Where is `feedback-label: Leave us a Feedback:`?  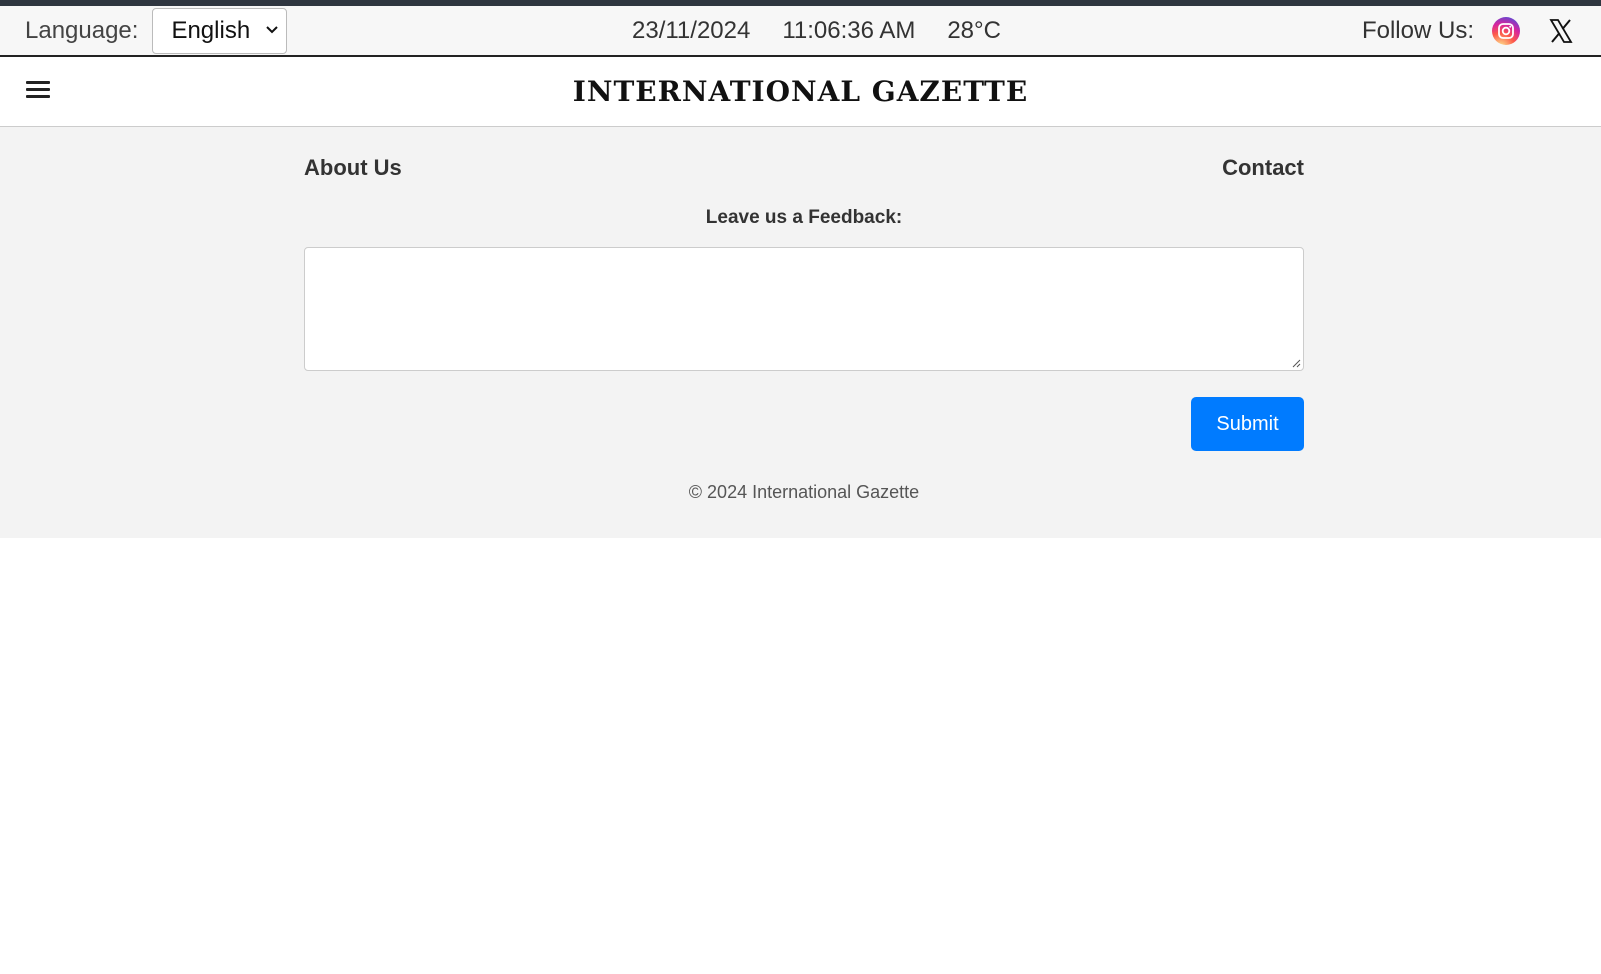 feedback-label: Leave us a Feedback: is located at coordinates (804, 217).